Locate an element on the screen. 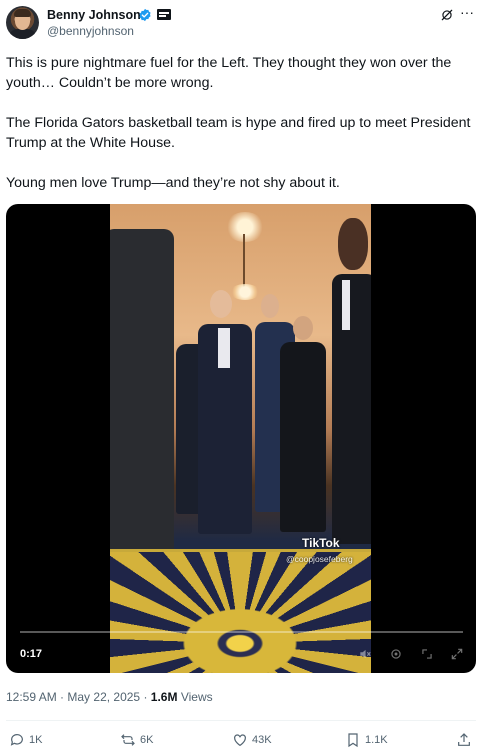  bookmark-icon is located at coordinates (353, 740).